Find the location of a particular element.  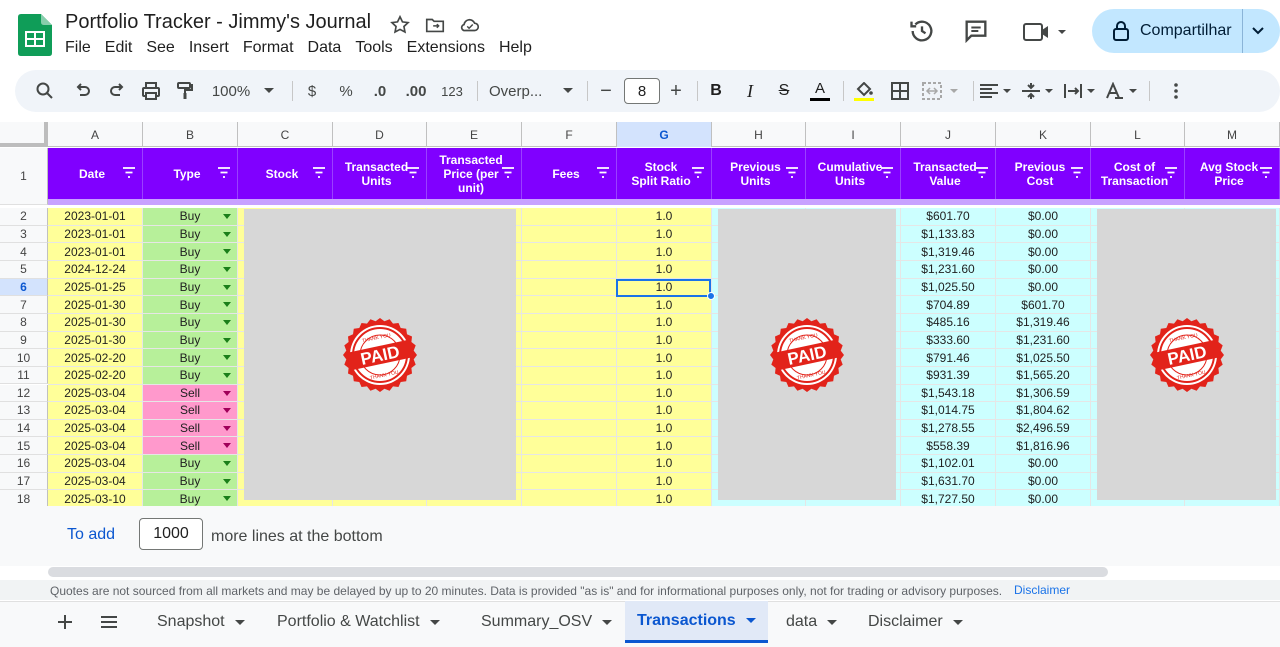

row-header: 10 is located at coordinates (24, 358).